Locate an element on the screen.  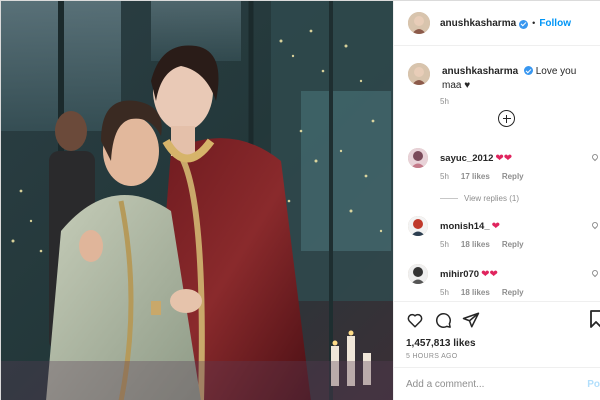
save-bookmark-icon is located at coordinates (595, 319).